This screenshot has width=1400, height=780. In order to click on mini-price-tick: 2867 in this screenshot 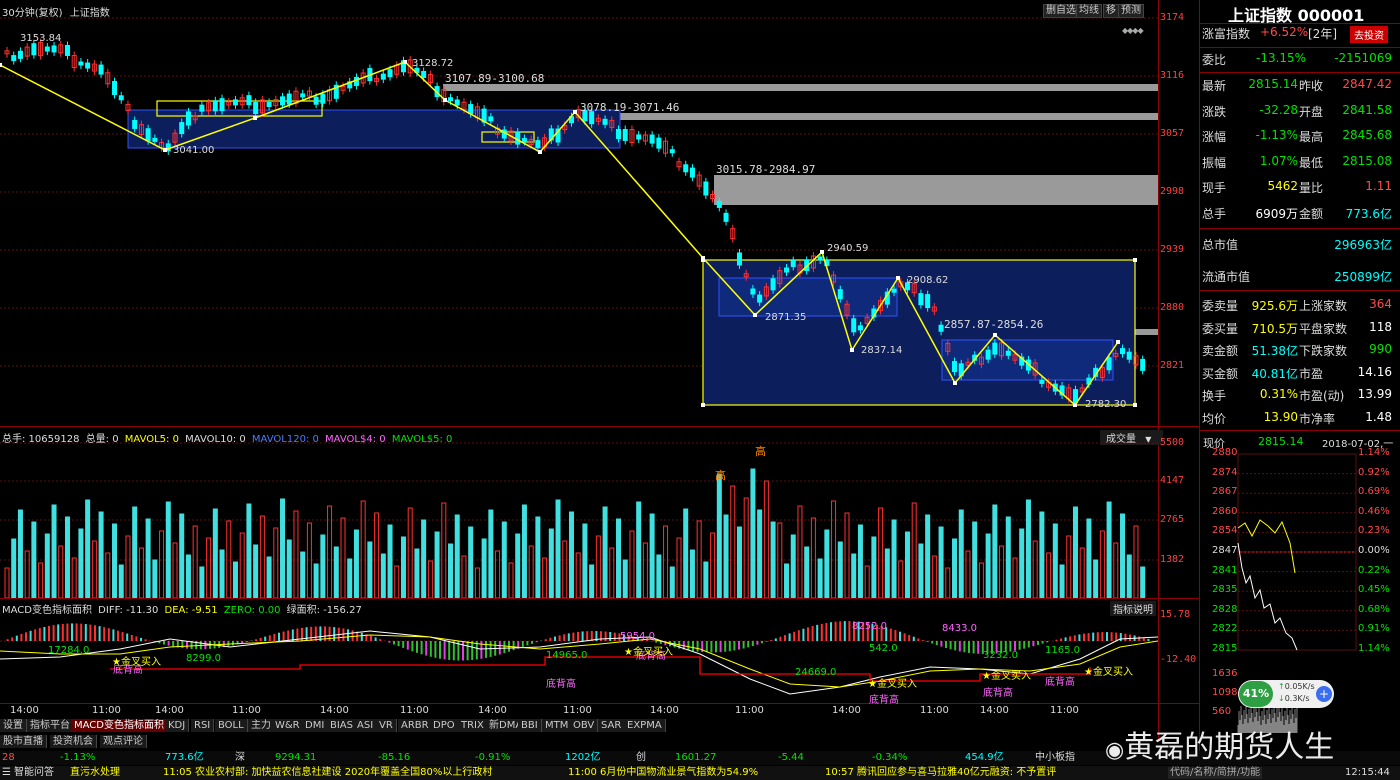, I will do `click(1225, 492)`.